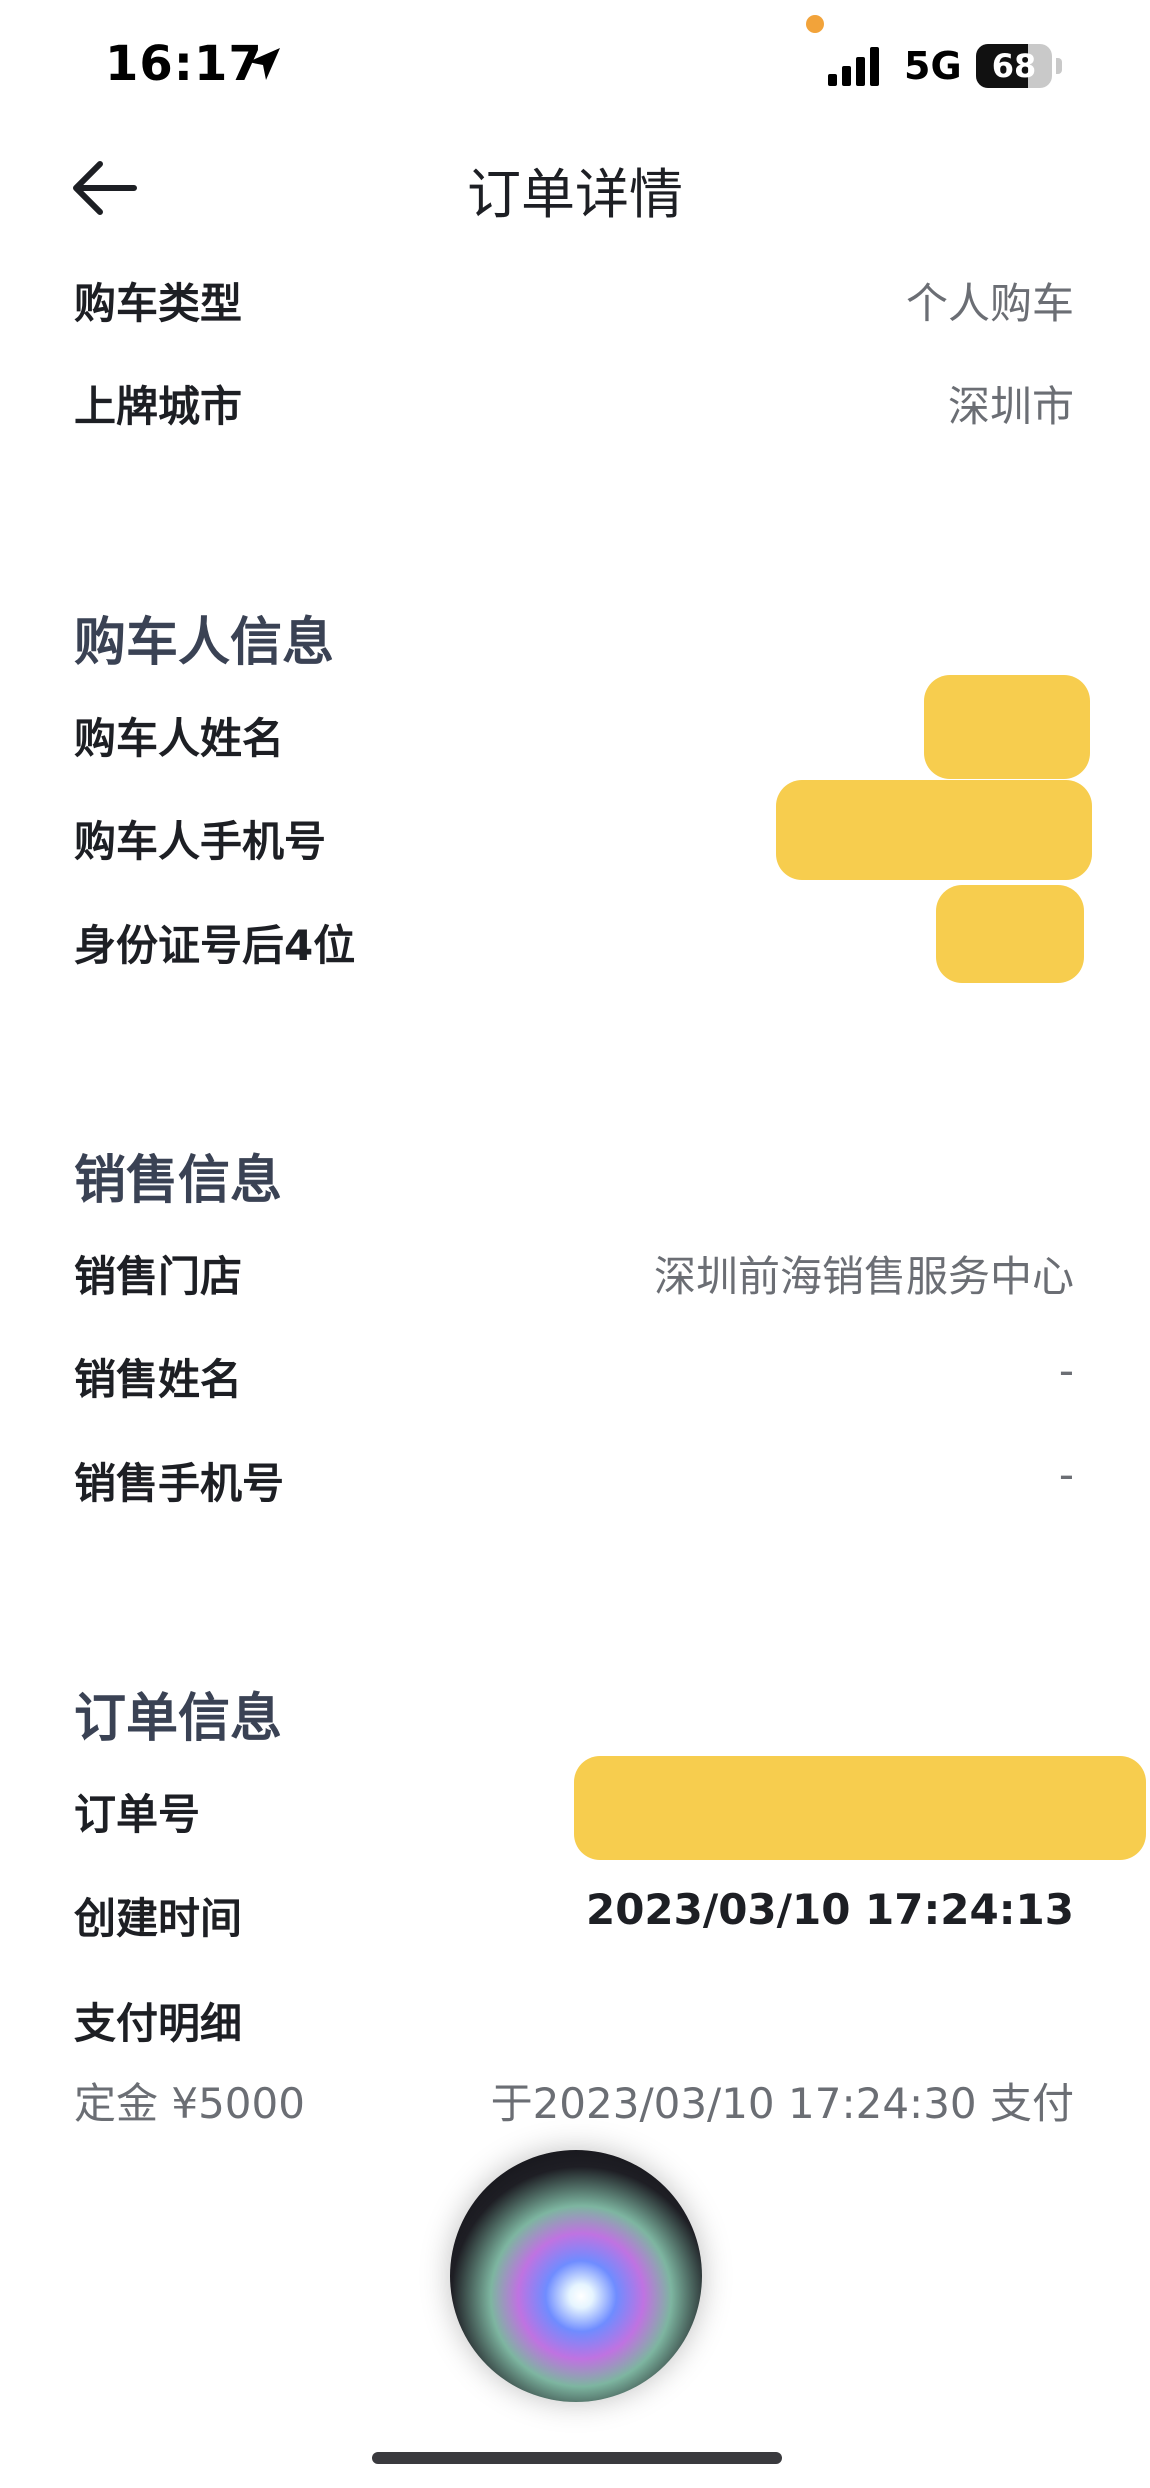 This screenshot has width=1150, height=2488. Describe the element at coordinates (184, 64) in the screenshot. I see `status-time: 16:17` at that location.